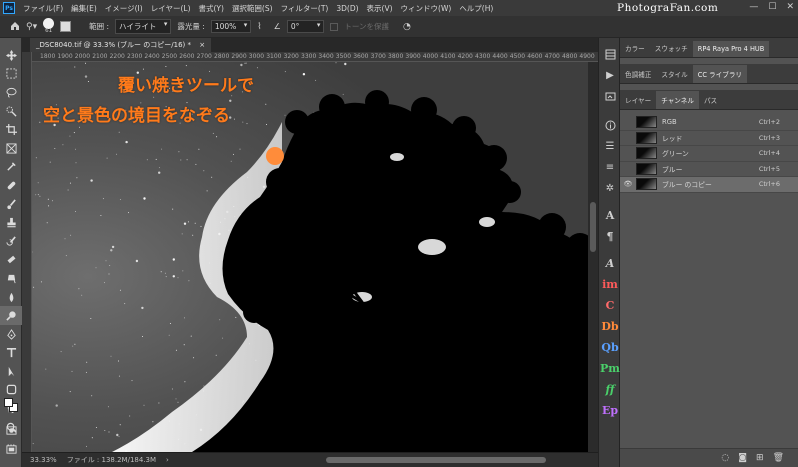 The image size is (798, 467). What do you see at coordinates (121, 45) in the screenshot?
I see `document-tab: _DSC8040.tif @ 33.3% (ブルー のコピー/16) * ×` at bounding box center [121, 45].